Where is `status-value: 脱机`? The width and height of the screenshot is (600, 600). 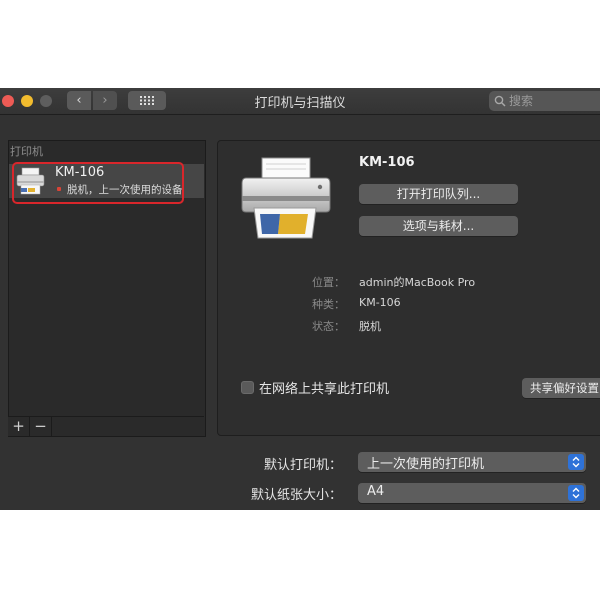
status-value: 脱机 is located at coordinates (370, 326).